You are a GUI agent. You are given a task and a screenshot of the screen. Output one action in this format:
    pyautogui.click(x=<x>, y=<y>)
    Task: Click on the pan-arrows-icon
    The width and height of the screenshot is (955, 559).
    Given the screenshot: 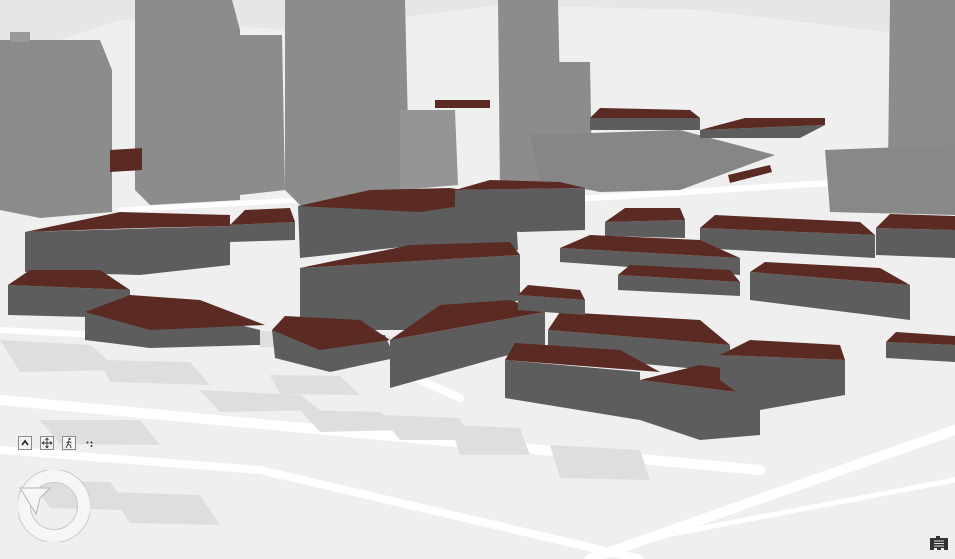 What is the action you would take?
    pyautogui.click(x=47, y=443)
    